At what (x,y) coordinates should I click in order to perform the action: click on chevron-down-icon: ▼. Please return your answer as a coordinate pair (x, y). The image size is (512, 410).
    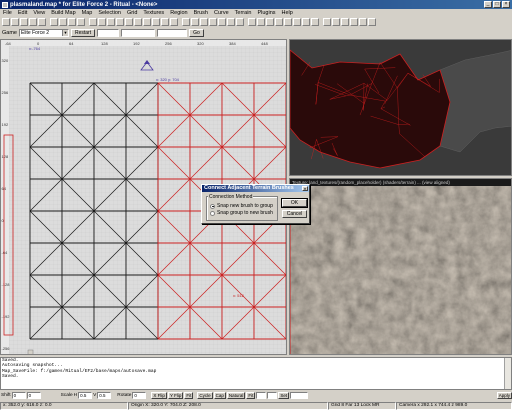
    Looking at the image, I should click on (64, 33).